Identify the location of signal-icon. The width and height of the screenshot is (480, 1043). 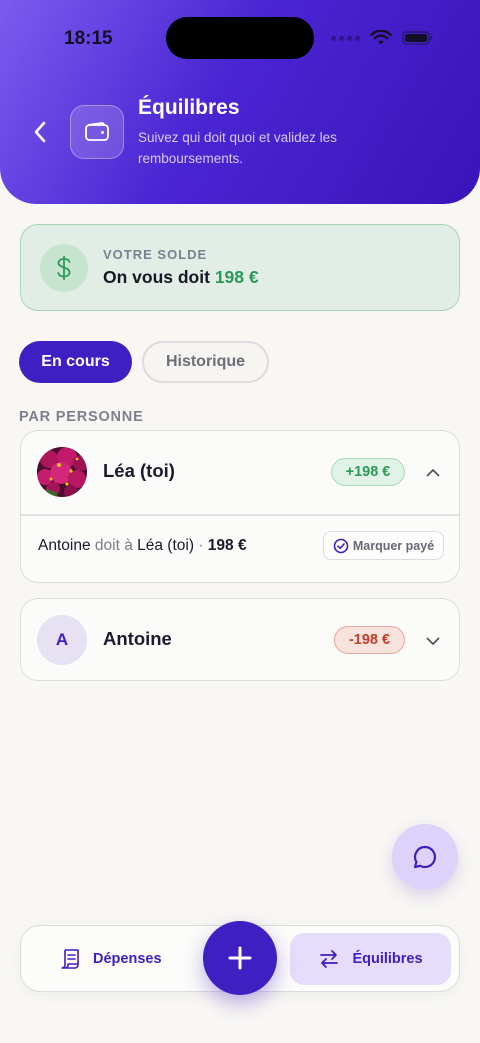
(345, 38).